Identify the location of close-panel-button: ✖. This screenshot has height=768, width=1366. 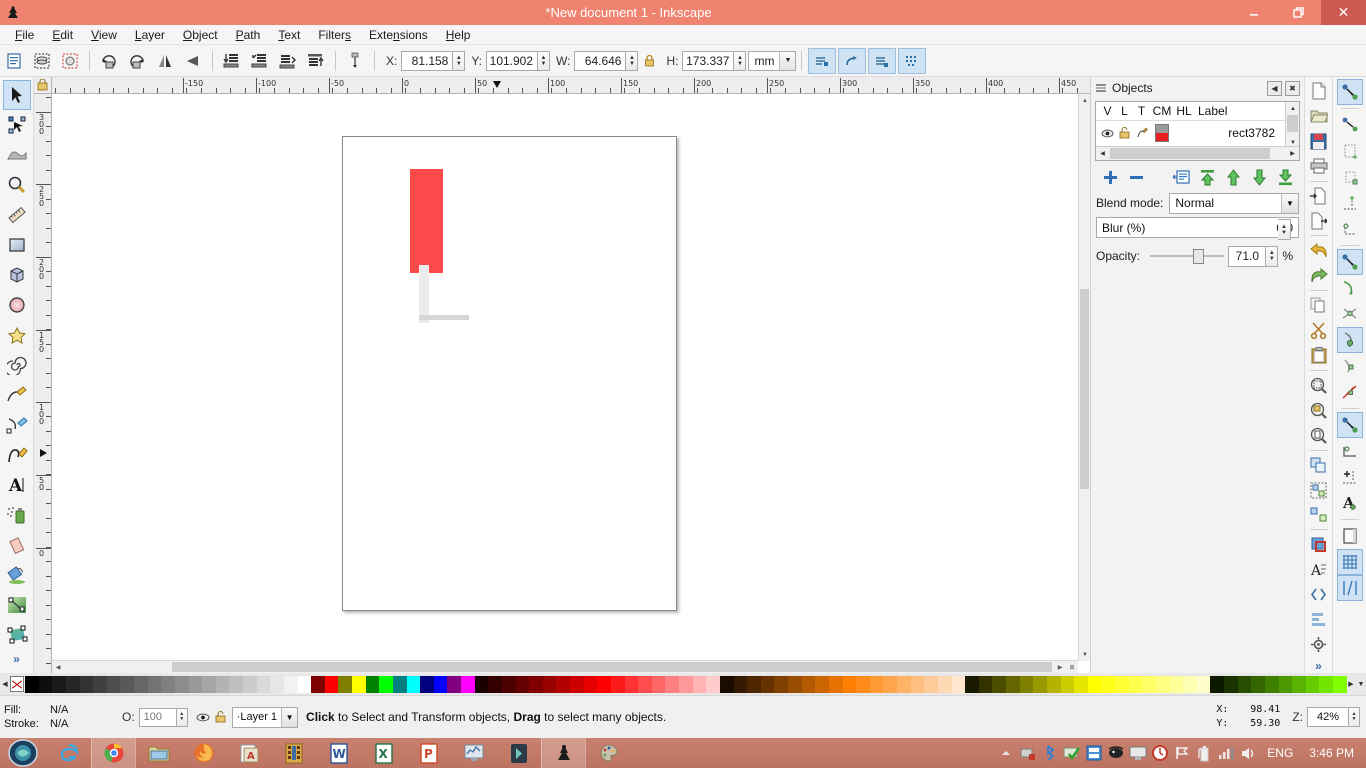
(1292, 88).